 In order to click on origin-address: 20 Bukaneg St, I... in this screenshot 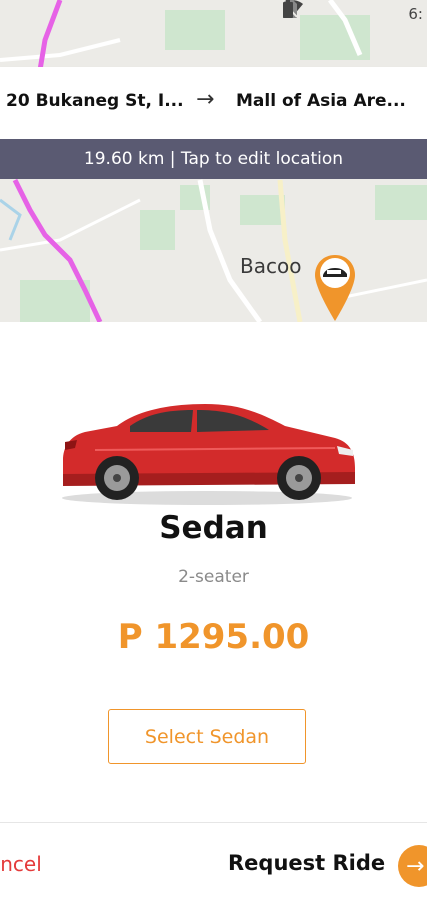, I will do `click(95, 101)`.